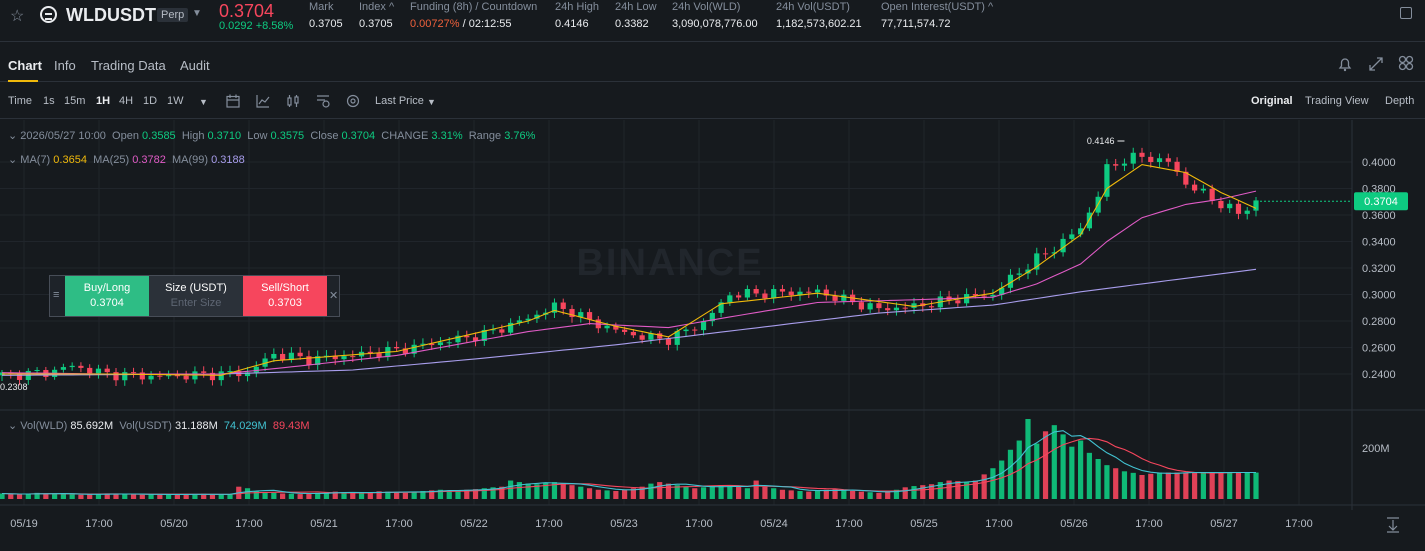  I want to click on tab-audit: Audit, so click(195, 65).